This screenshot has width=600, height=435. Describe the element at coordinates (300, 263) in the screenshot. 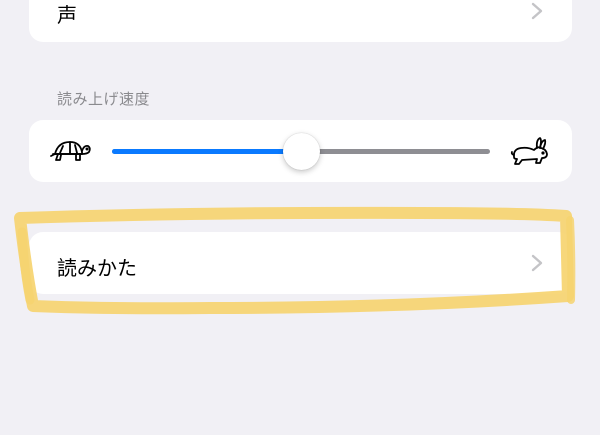

I see `pronunciation-row: 読みかた` at that location.